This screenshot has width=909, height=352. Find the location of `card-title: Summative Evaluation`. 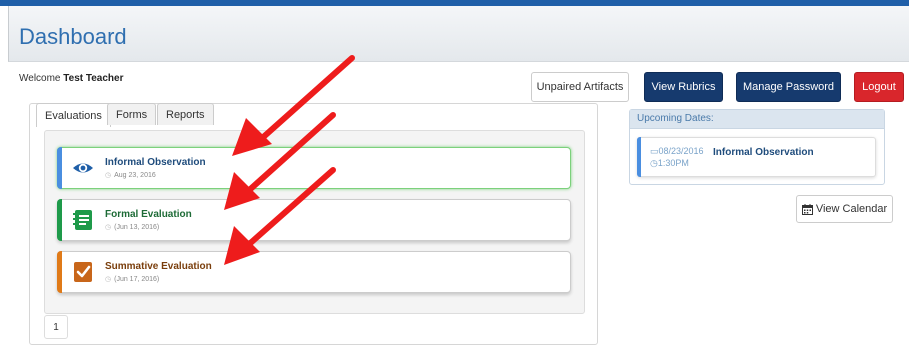

card-title: Summative Evaluation is located at coordinates (158, 266).